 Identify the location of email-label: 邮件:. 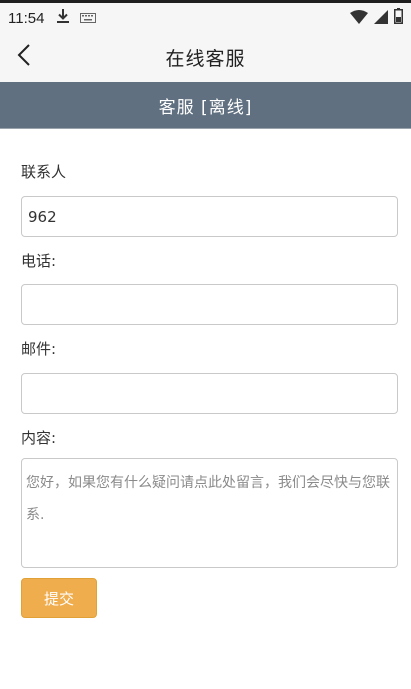
(39, 349).